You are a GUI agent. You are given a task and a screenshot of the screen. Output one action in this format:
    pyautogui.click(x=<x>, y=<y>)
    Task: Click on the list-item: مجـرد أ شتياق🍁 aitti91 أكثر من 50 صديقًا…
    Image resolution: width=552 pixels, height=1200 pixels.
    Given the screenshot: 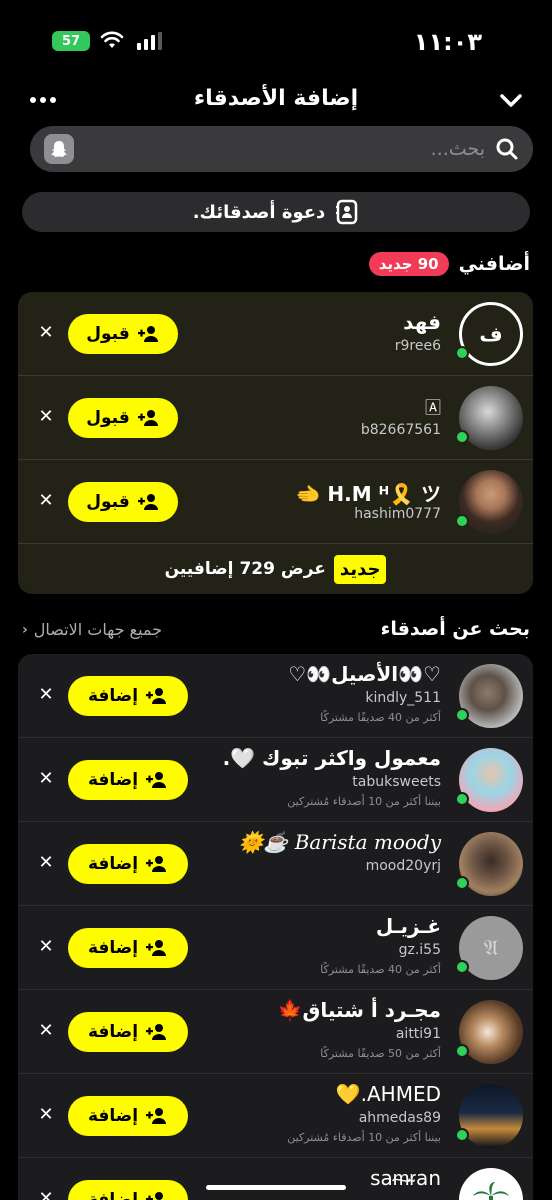 What is the action you would take?
    pyautogui.click(x=275, y=1032)
    